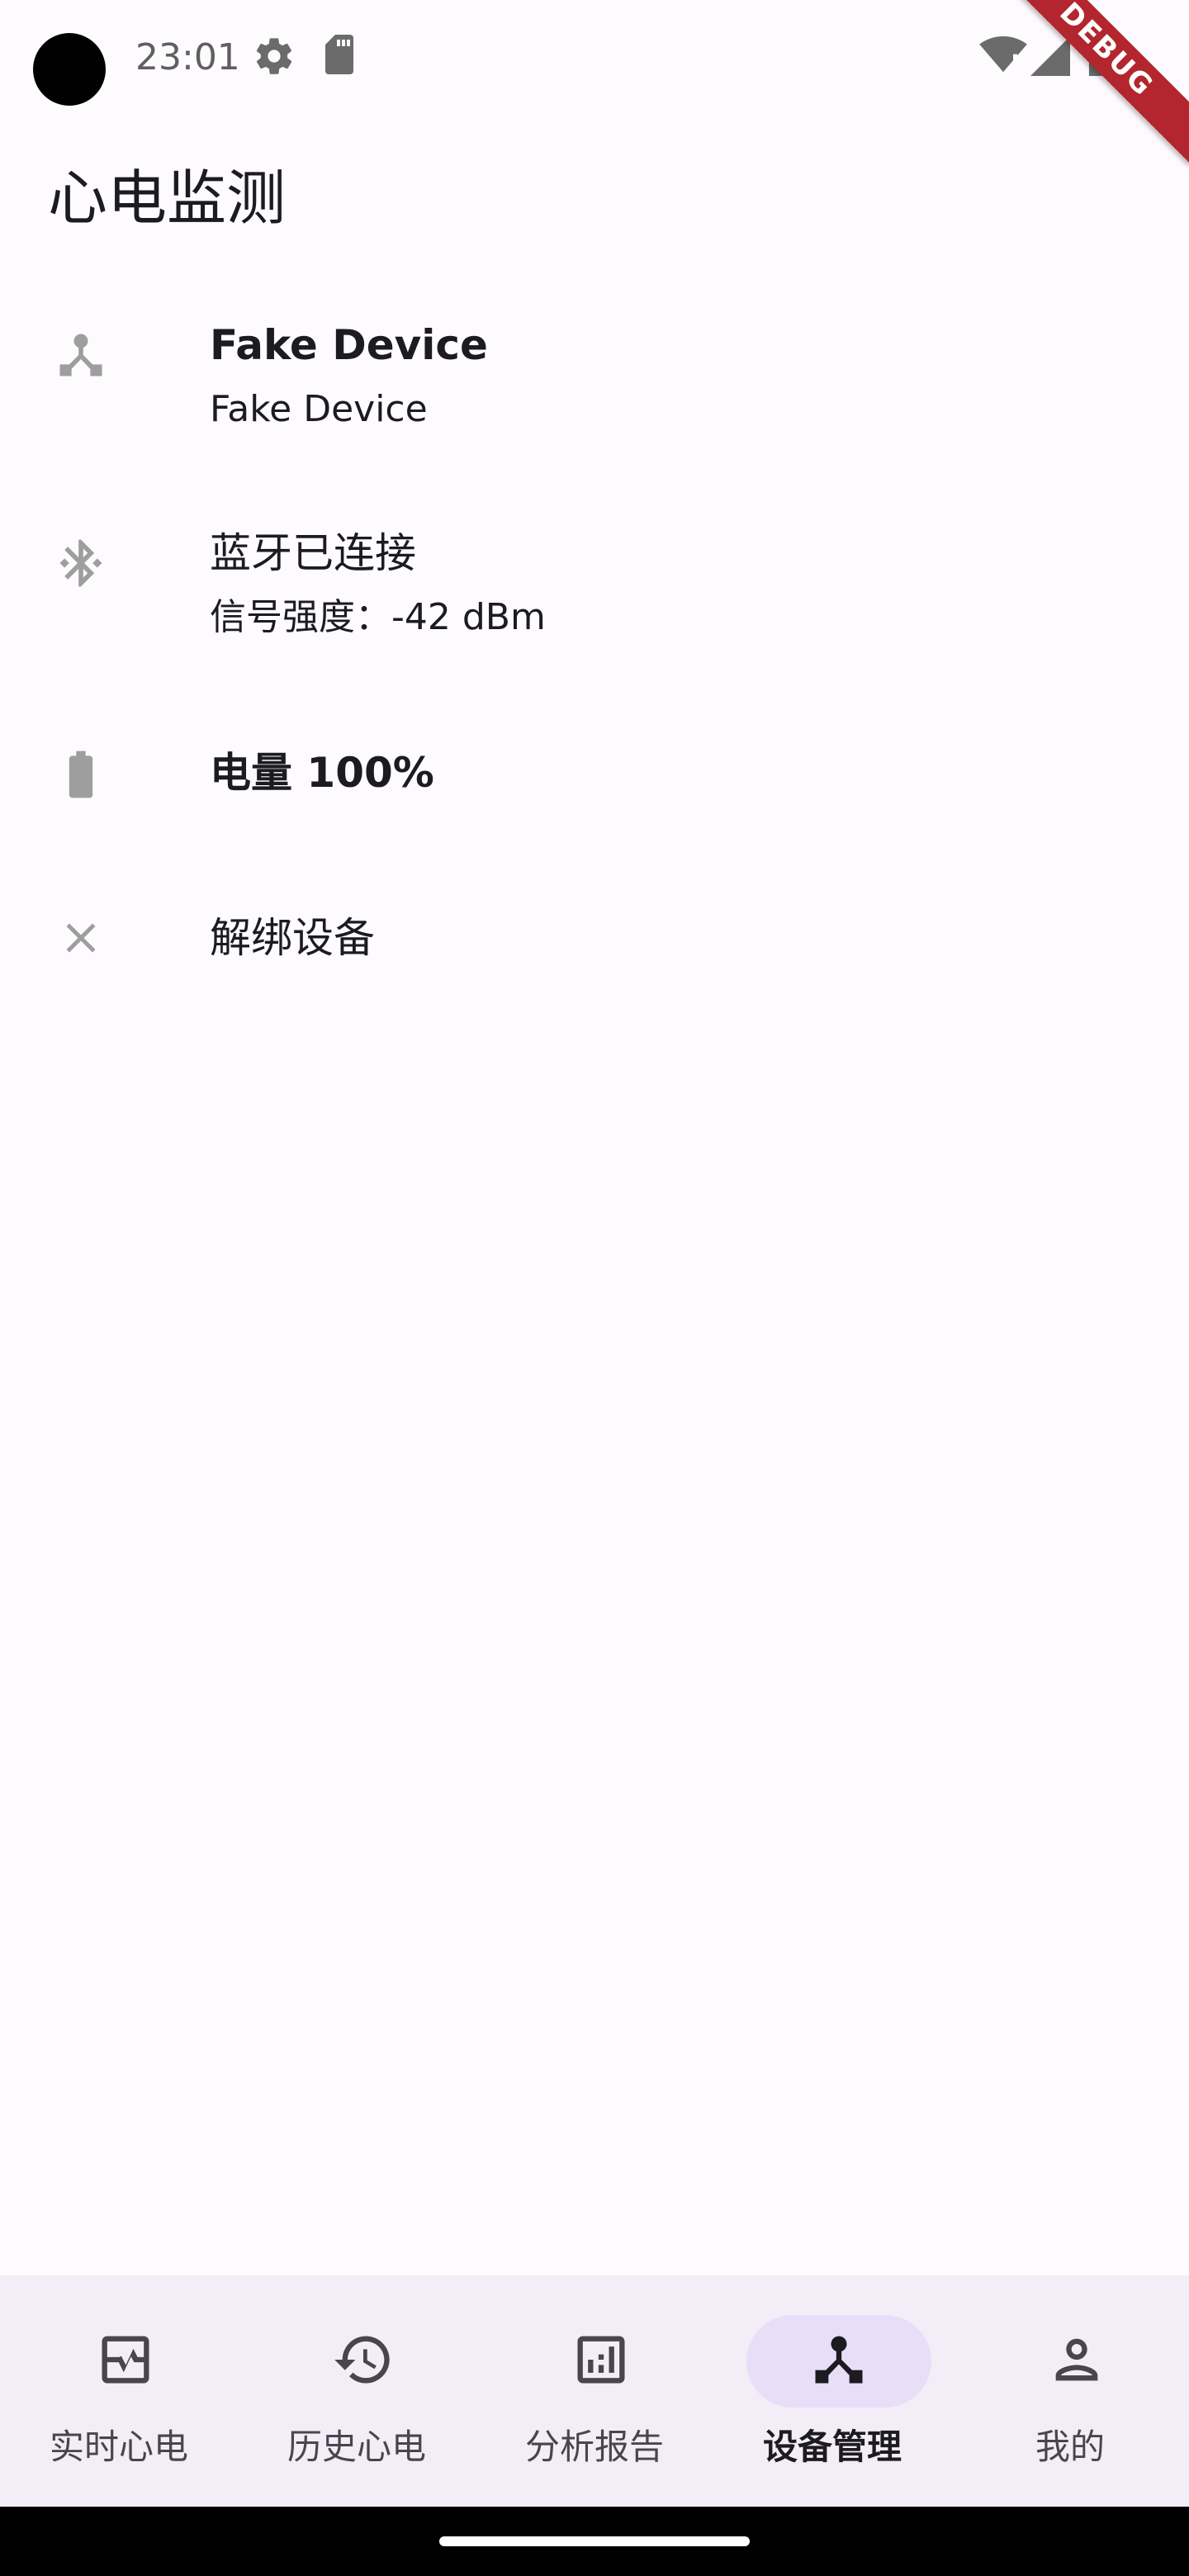 The height and width of the screenshot is (2576, 1189). I want to click on signal-strength-text: 信号强度：-42 dBm, so click(378, 617).